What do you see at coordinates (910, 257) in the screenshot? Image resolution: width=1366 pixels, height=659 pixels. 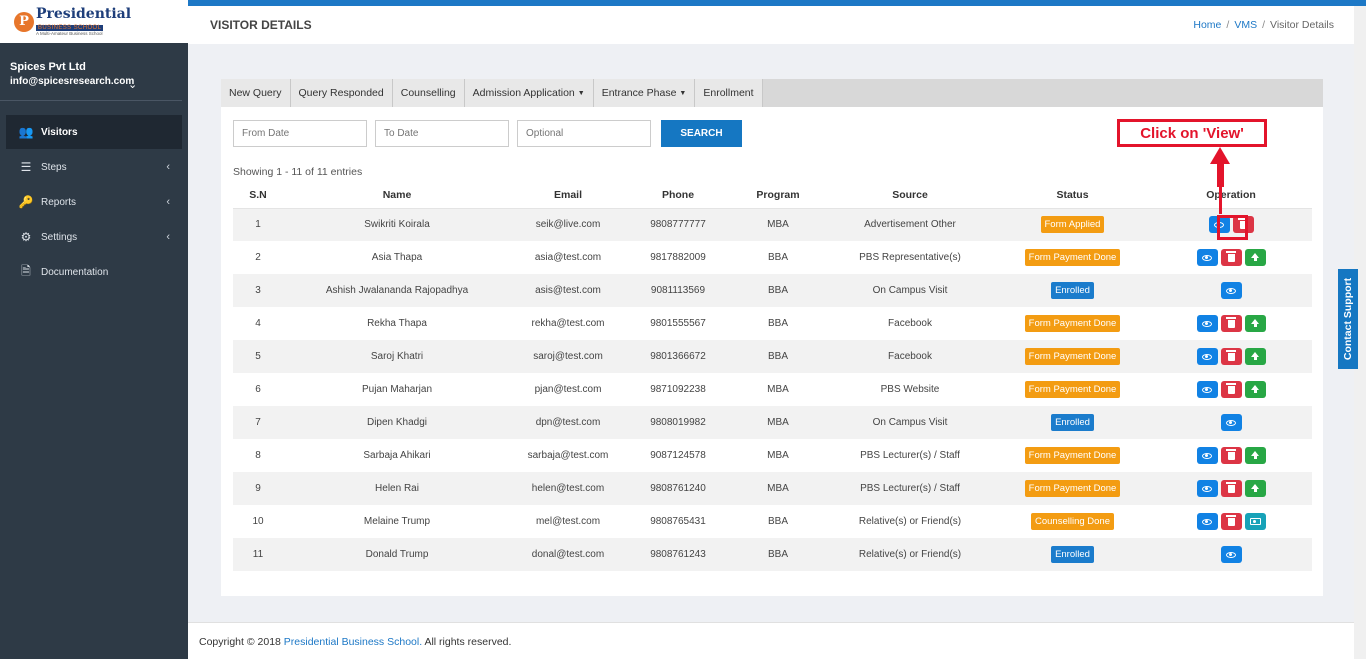 I see `cell-source: PBS Representative(s)` at bounding box center [910, 257].